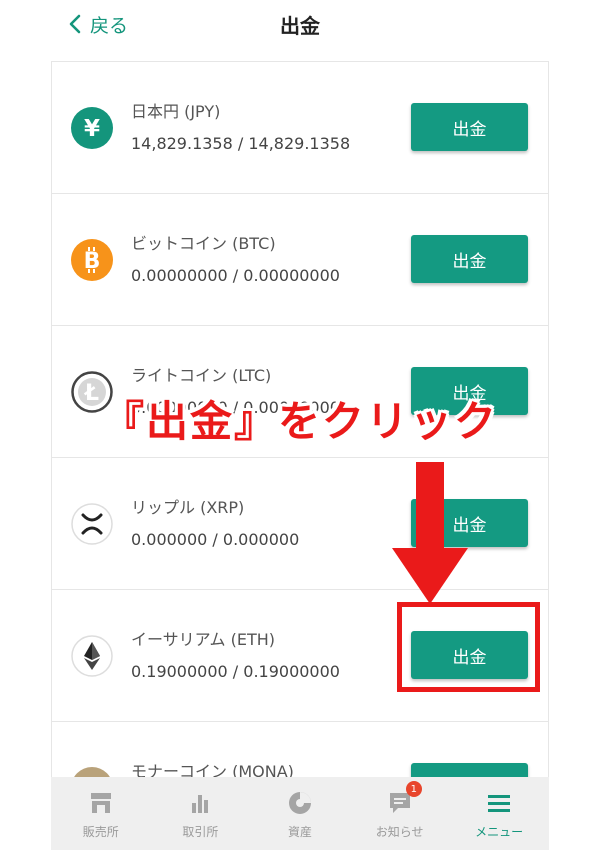 This screenshot has height=850, width=600. Describe the element at coordinates (101, 813) in the screenshot. I see `tab-shop: 販売所` at that location.